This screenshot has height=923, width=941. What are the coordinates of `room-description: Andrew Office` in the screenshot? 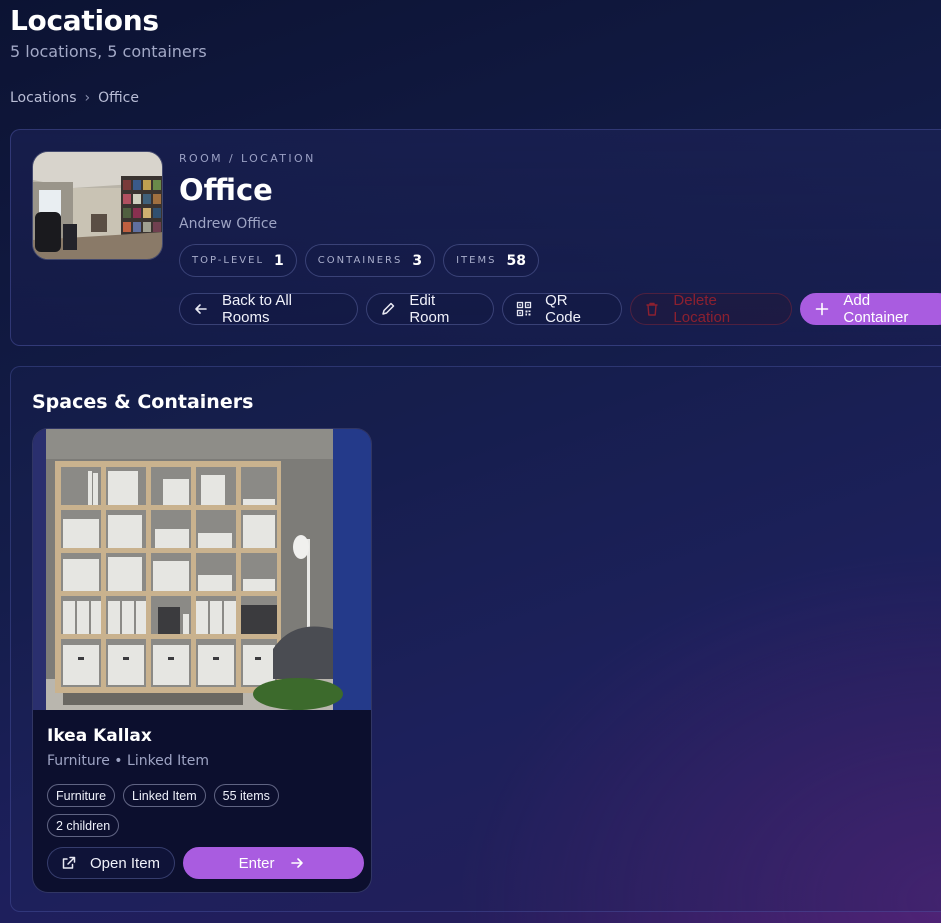 It's located at (228, 224).